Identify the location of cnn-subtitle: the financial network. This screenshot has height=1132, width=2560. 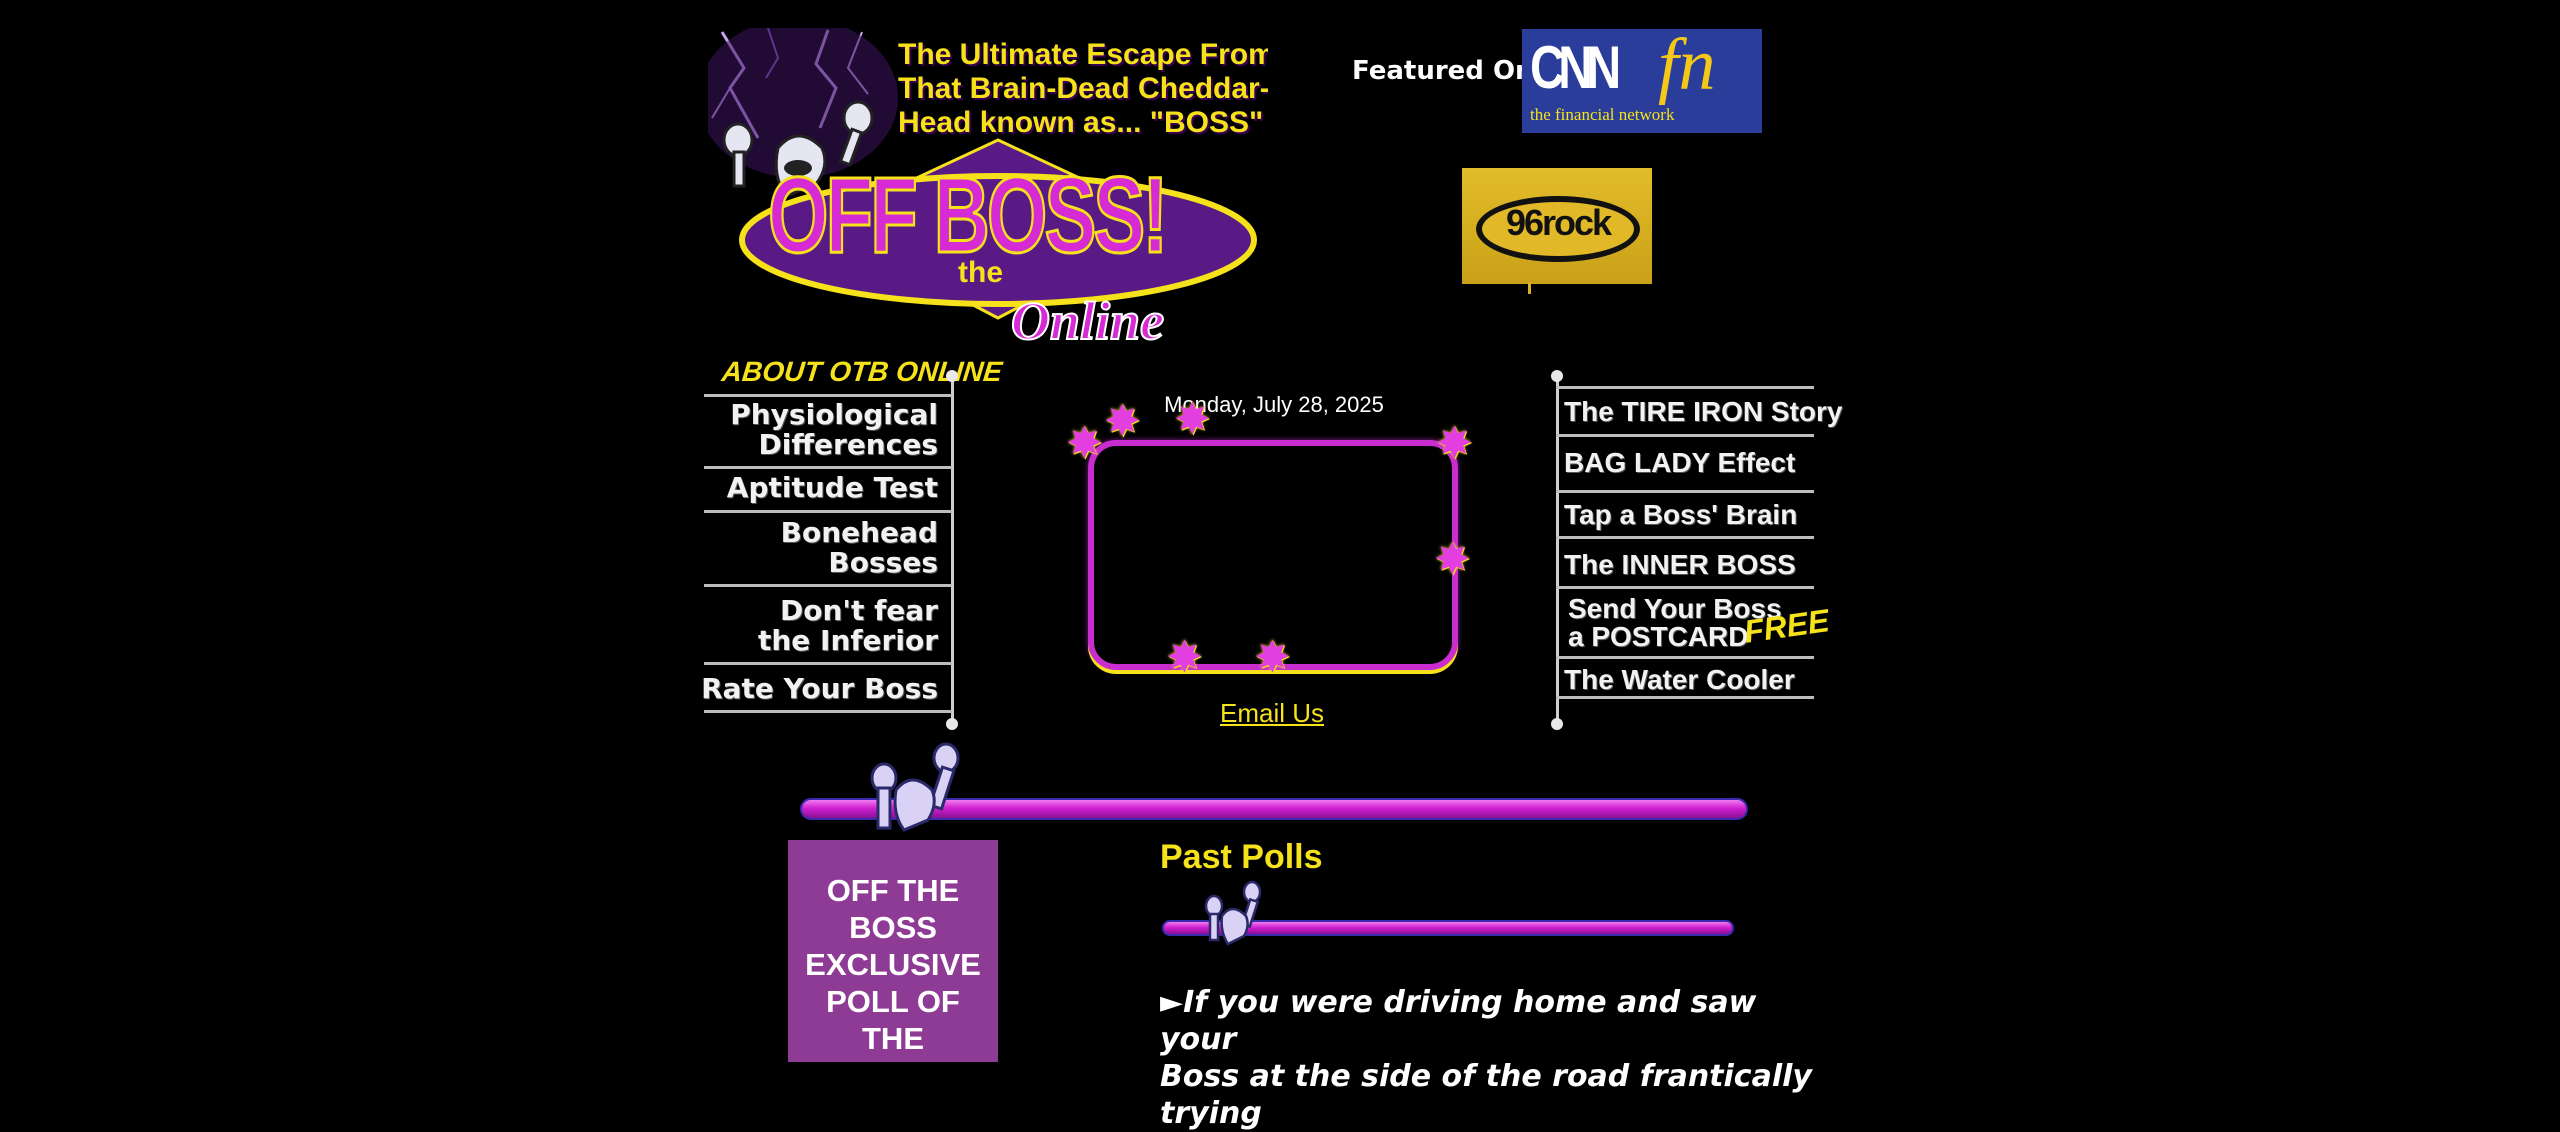
(1602, 114).